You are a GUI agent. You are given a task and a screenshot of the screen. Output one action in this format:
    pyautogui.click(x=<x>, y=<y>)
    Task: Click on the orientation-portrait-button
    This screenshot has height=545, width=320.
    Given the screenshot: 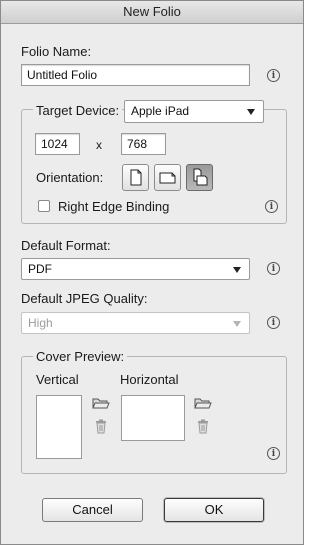 What is the action you would take?
    pyautogui.click(x=135, y=177)
    